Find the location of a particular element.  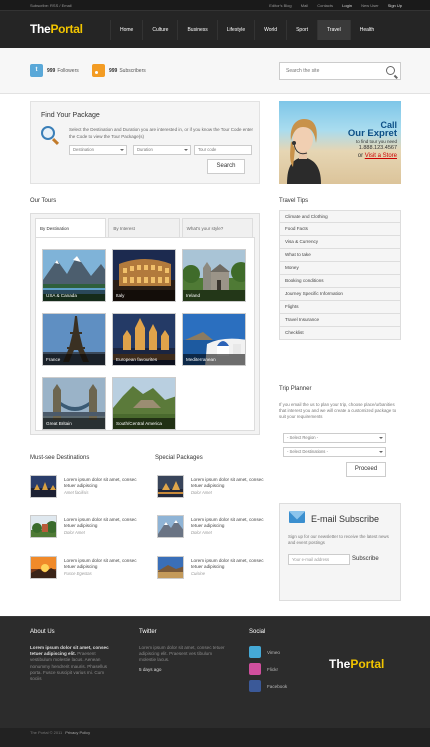

footer-logo: ThePortal is located at coordinates (356, 664).